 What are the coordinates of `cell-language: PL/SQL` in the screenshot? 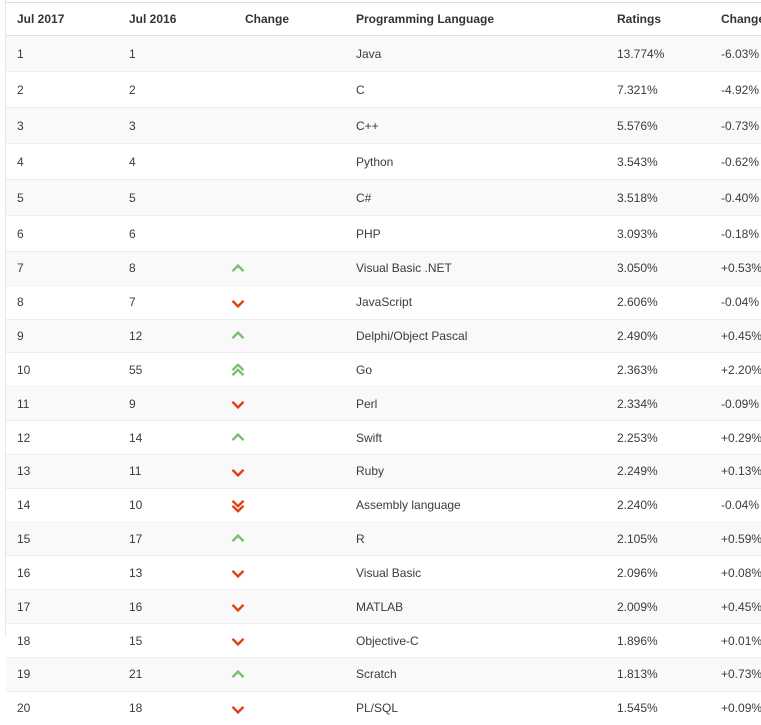 It's located at (478, 707).